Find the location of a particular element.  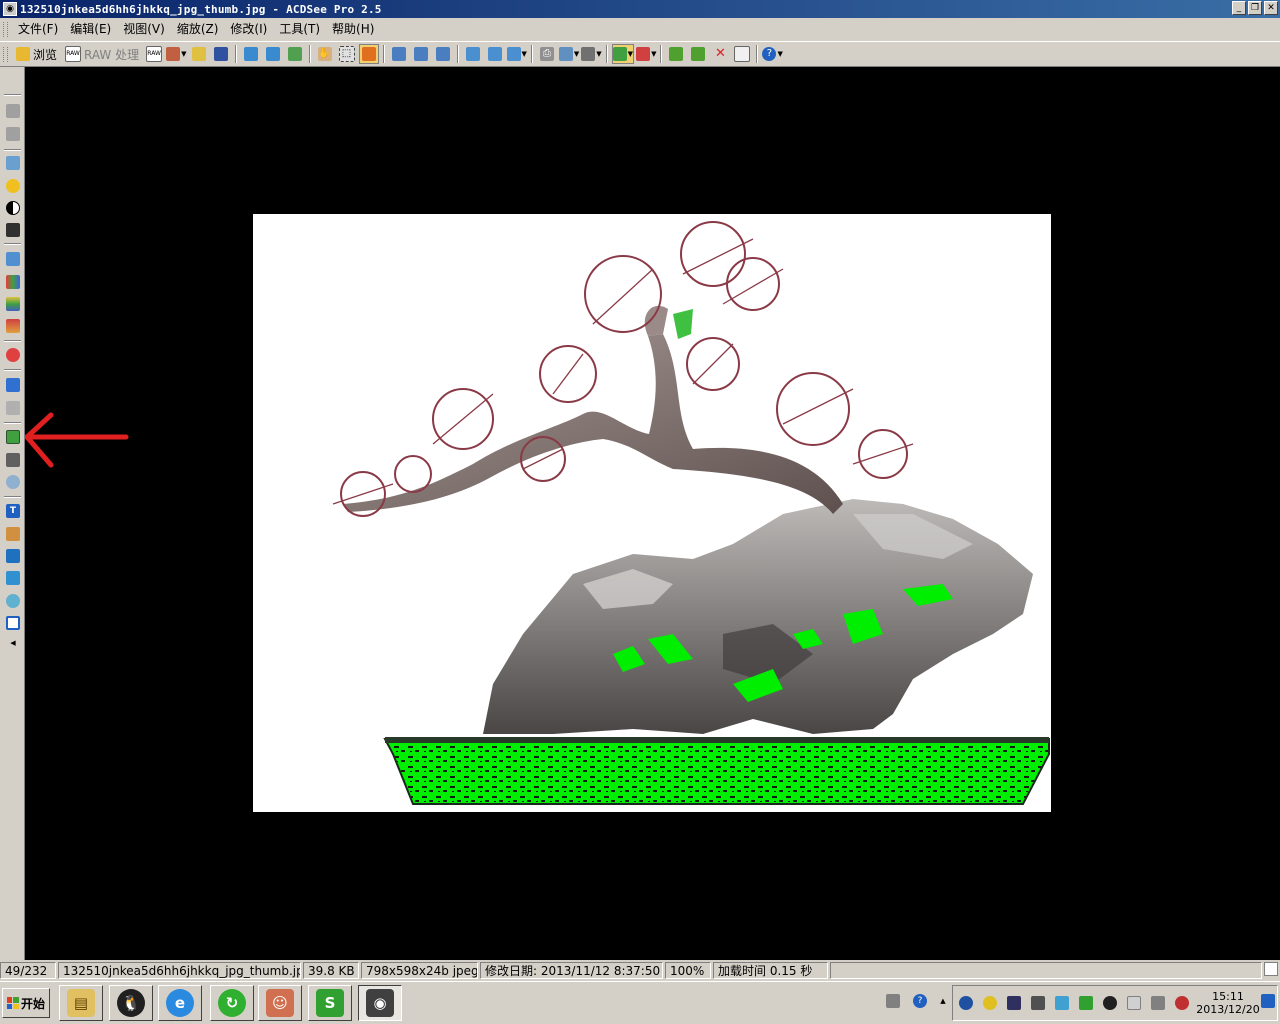

rotate-button: ▼ is located at coordinates (591, 54).